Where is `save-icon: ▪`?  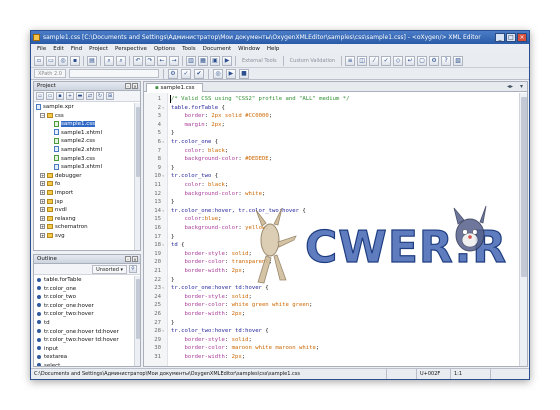 save-icon: ▪ is located at coordinates (75, 60).